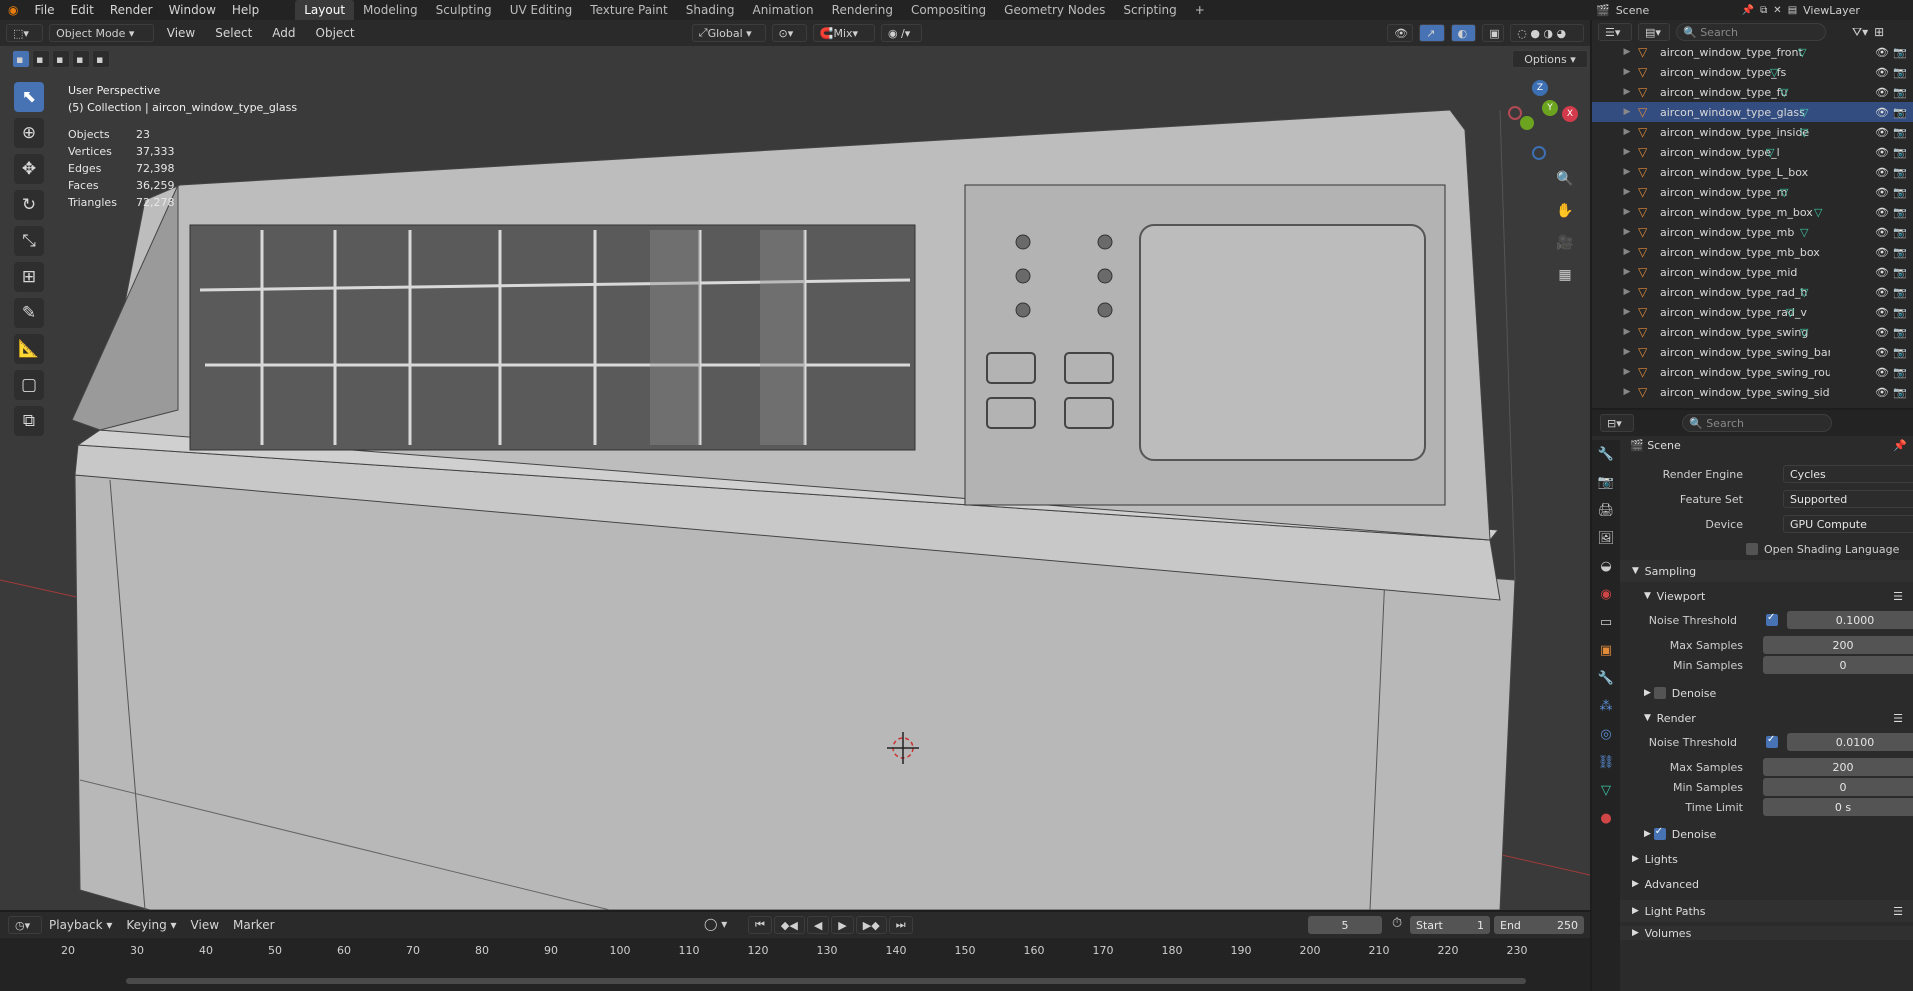 The image size is (1913, 991). Describe the element at coordinates (1766, 596) in the screenshot. I see `viewport-subpanel-header: ▼ Viewport ☰` at that location.